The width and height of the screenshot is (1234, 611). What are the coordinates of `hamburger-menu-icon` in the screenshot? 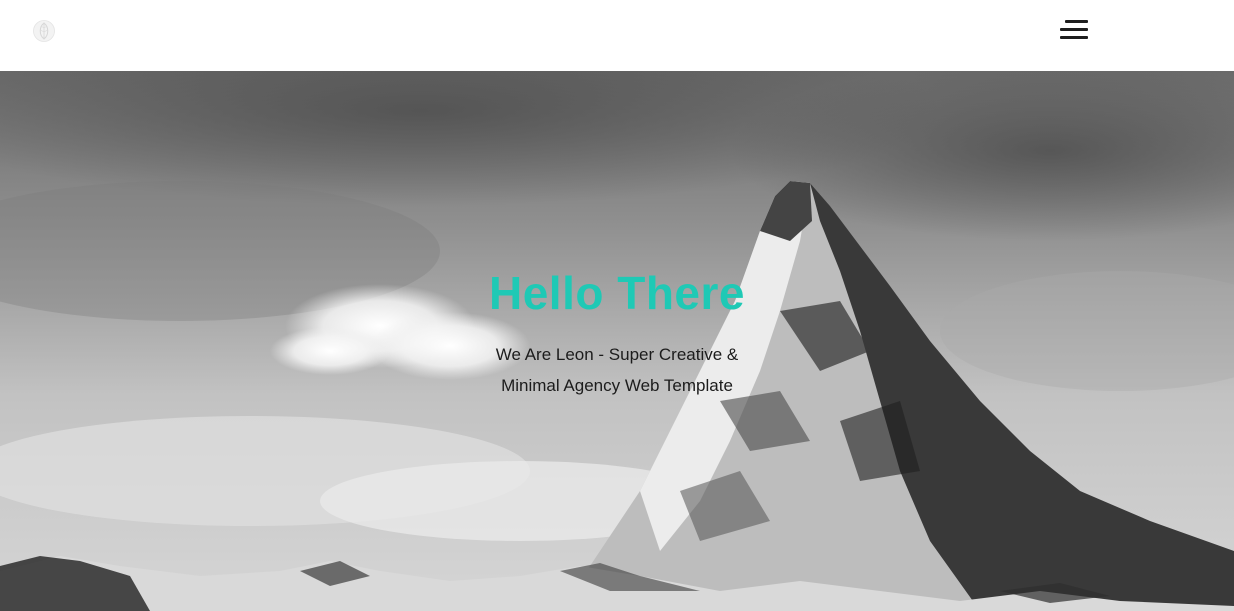 It's located at (1075, 30).